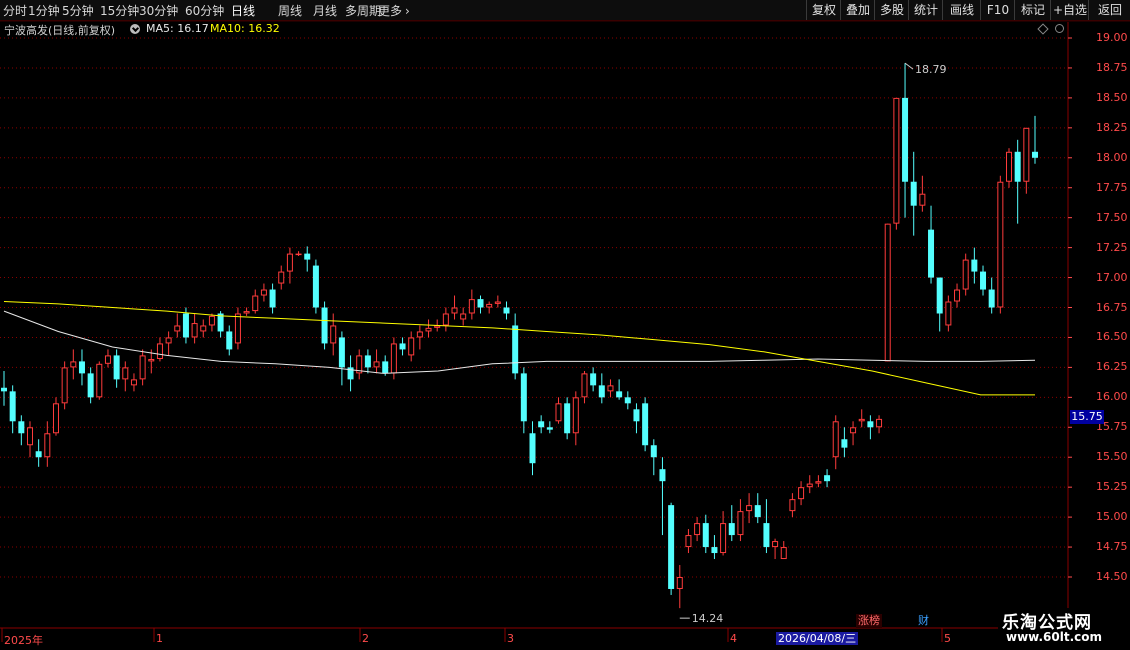 The width and height of the screenshot is (1130, 650). What do you see at coordinates (1112, 217) in the screenshot?
I see `y-tick-label: 17.50` at bounding box center [1112, 217].